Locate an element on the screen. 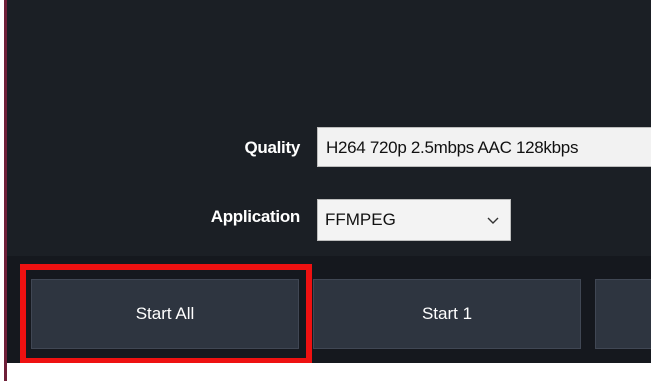 This screenshot has height=381, width=651. window-bottom is located at coordinates (329, 372).